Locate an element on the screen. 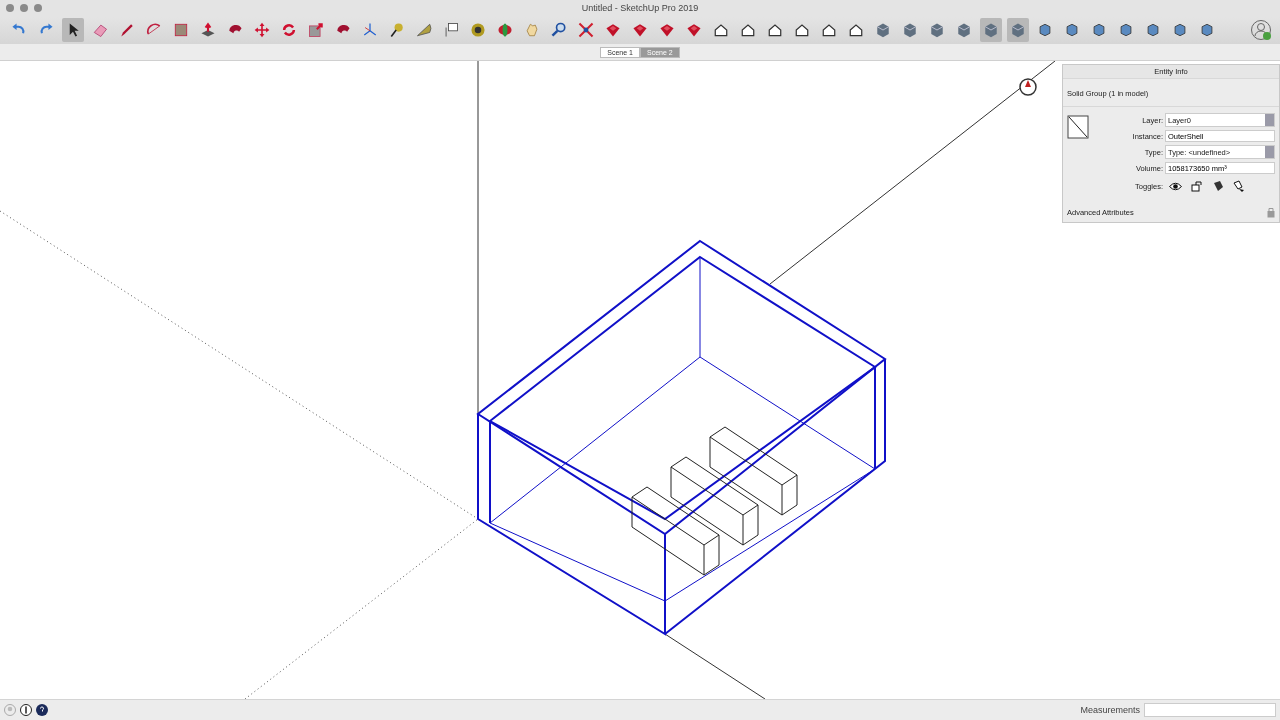  measurements-label: Measurements is located at coordinates (1110, 710).